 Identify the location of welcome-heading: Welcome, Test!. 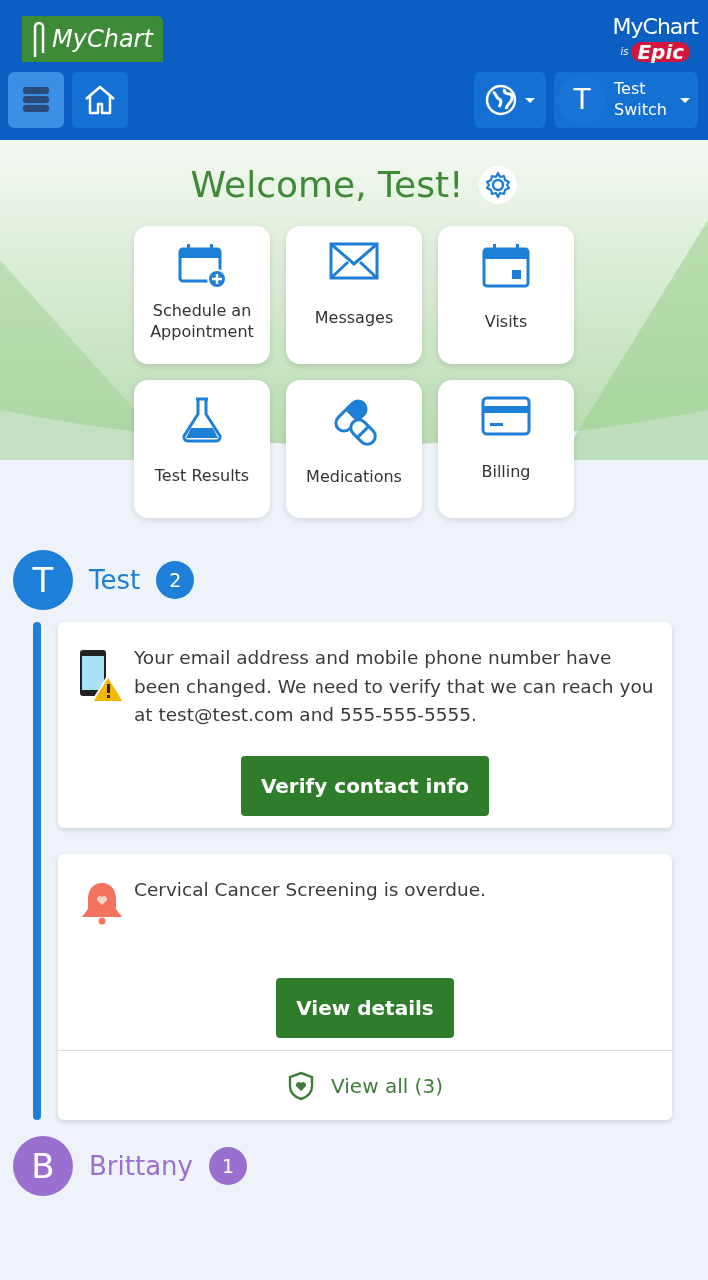
(327, 185).